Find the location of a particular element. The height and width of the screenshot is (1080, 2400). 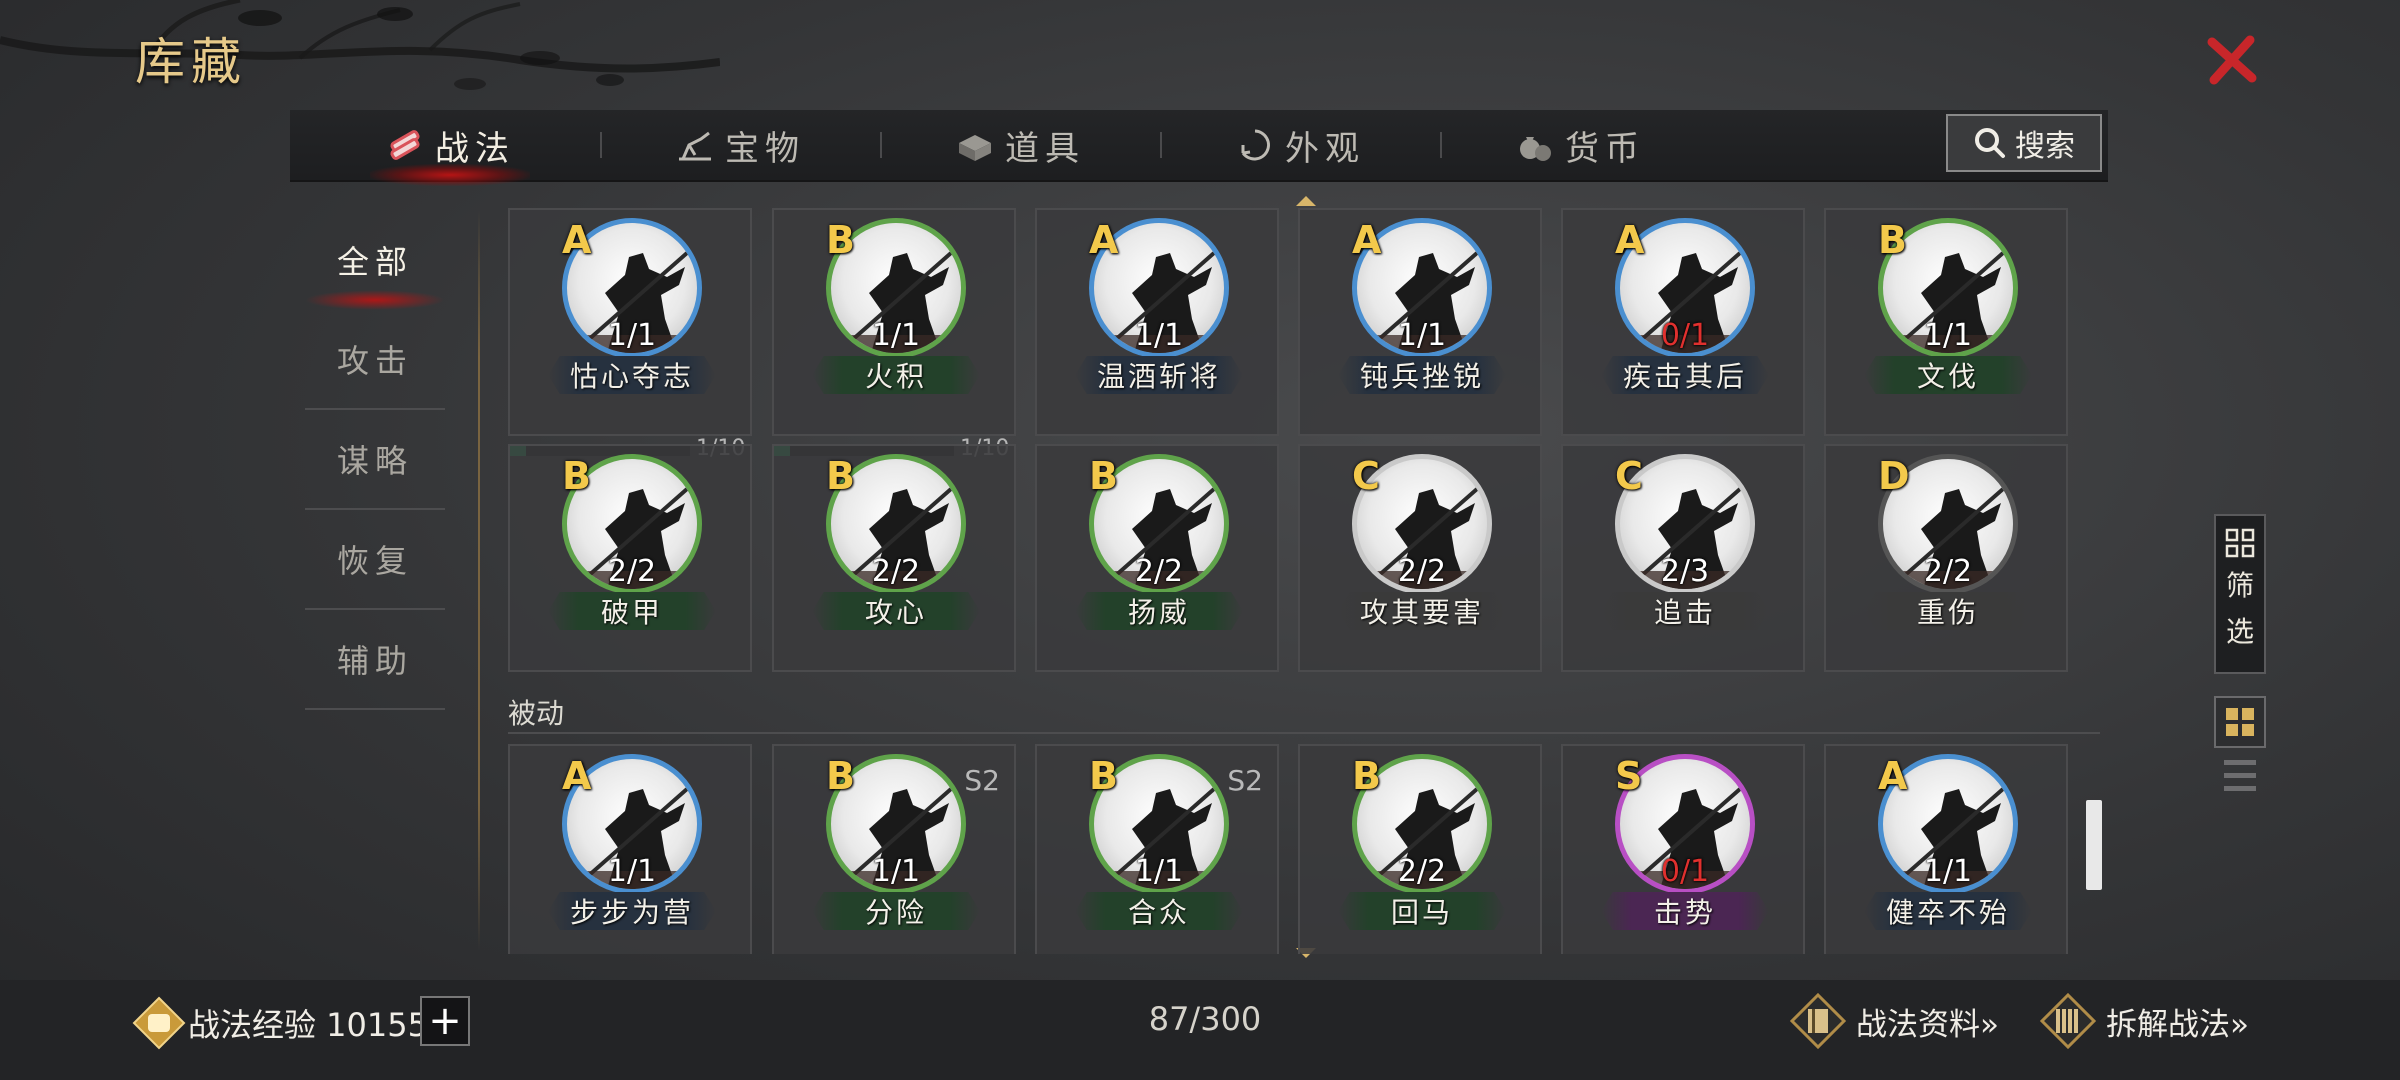

treasure-icon is located at coordinates (695, 146).